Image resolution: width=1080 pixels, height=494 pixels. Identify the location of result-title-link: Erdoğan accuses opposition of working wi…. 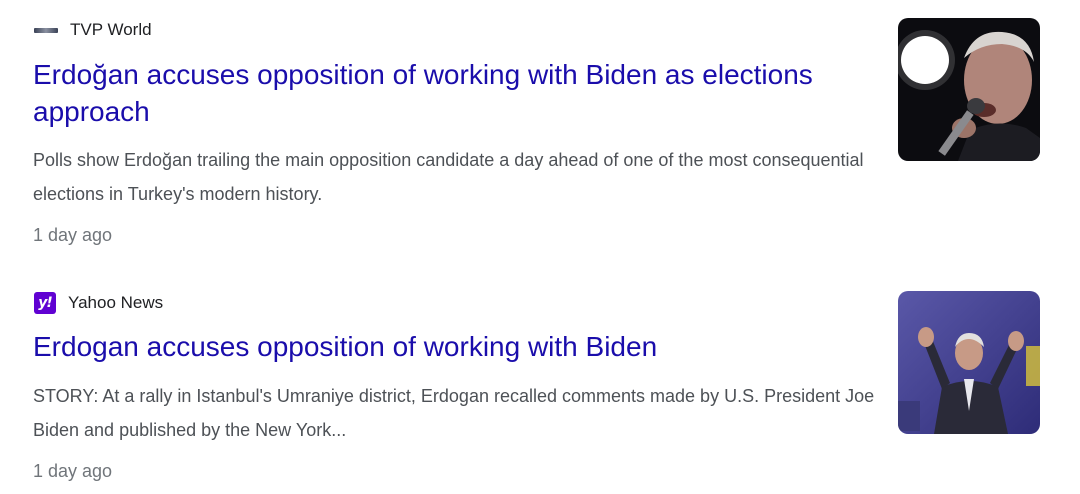
(453, 93).